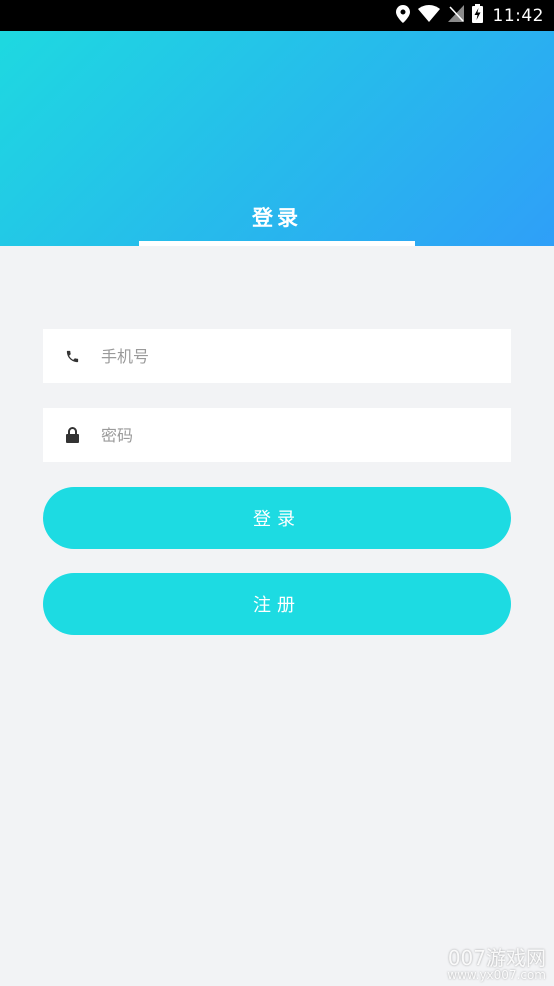  I want to click on battery-charging-icon, so click(477, 15).